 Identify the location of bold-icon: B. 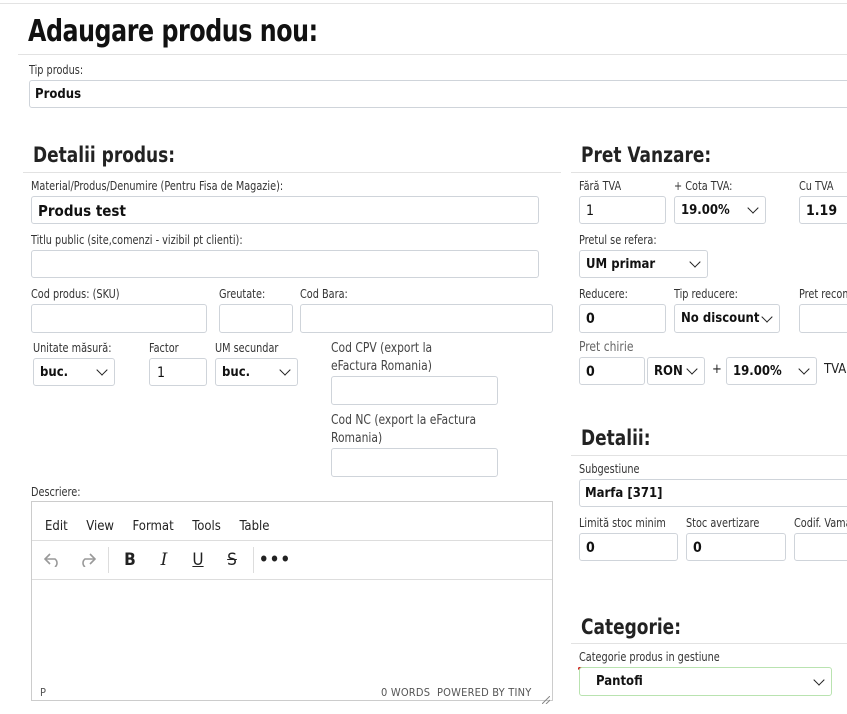
(130, 560).